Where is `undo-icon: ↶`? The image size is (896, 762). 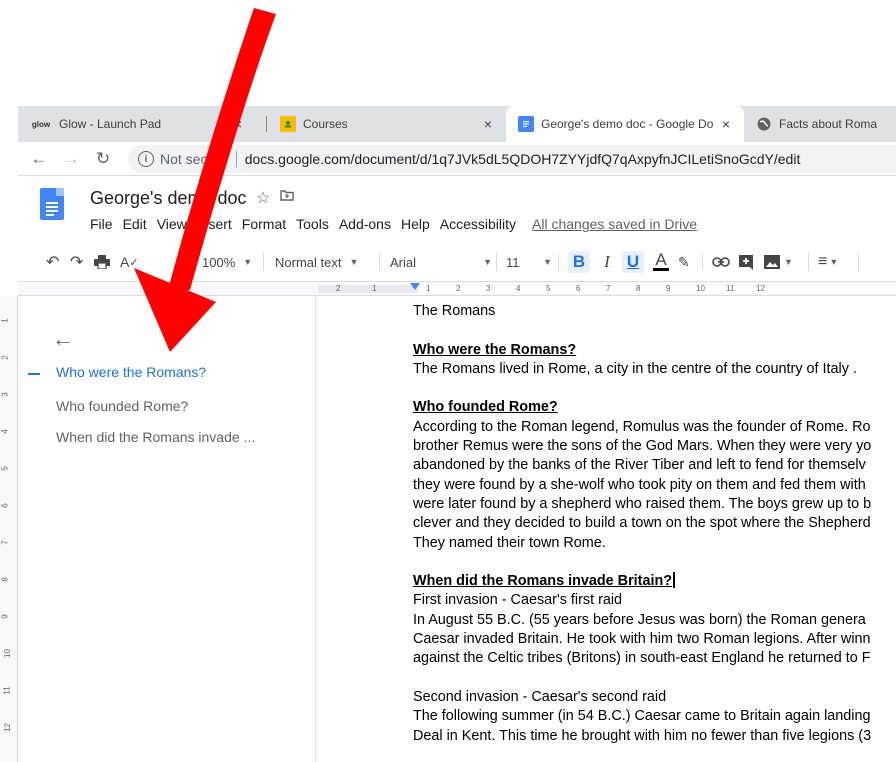
undo-icon: ↶ is located at coordinates (52, 262).